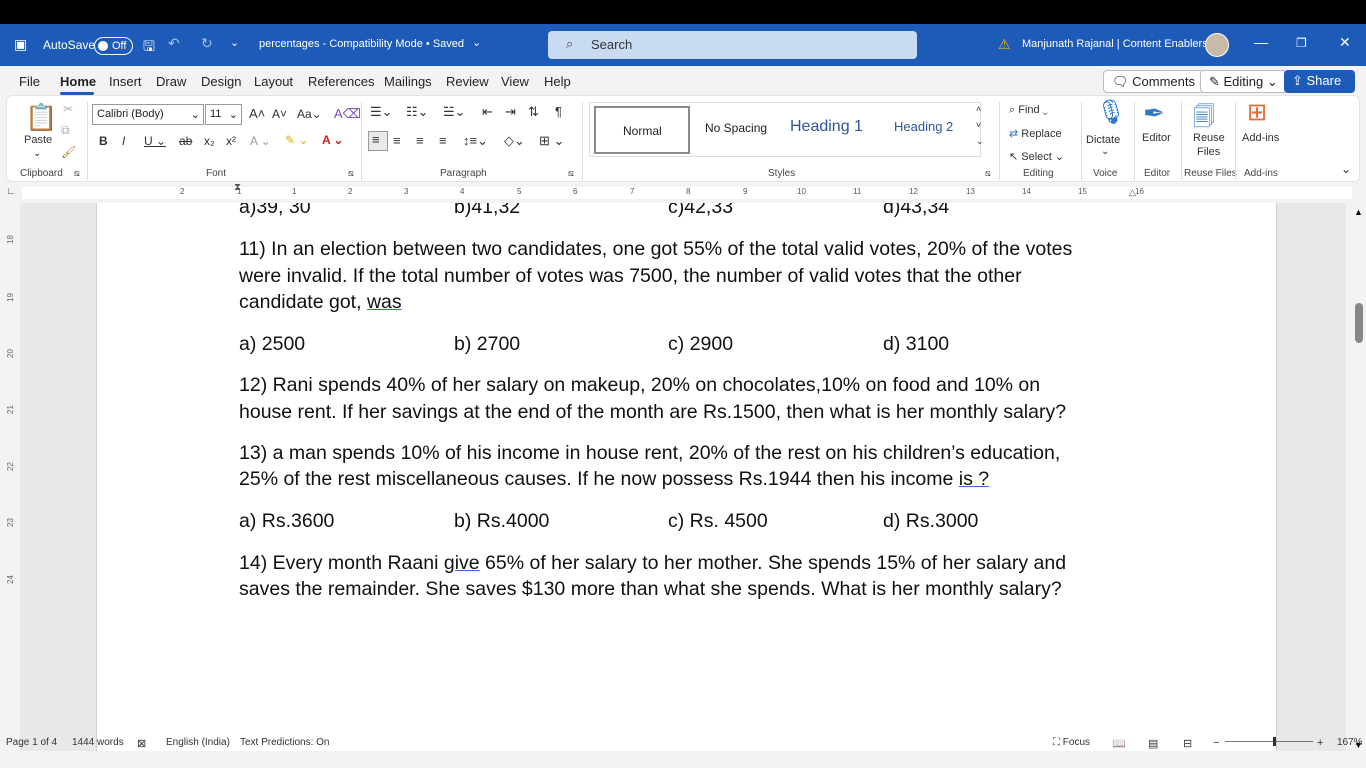 The width and height of the screenshot is (1366, 768). What do you see at coordinates (1261, 42) in the screenshot?
I see `minimize-icon: —` at bounding box center [1261, 42].